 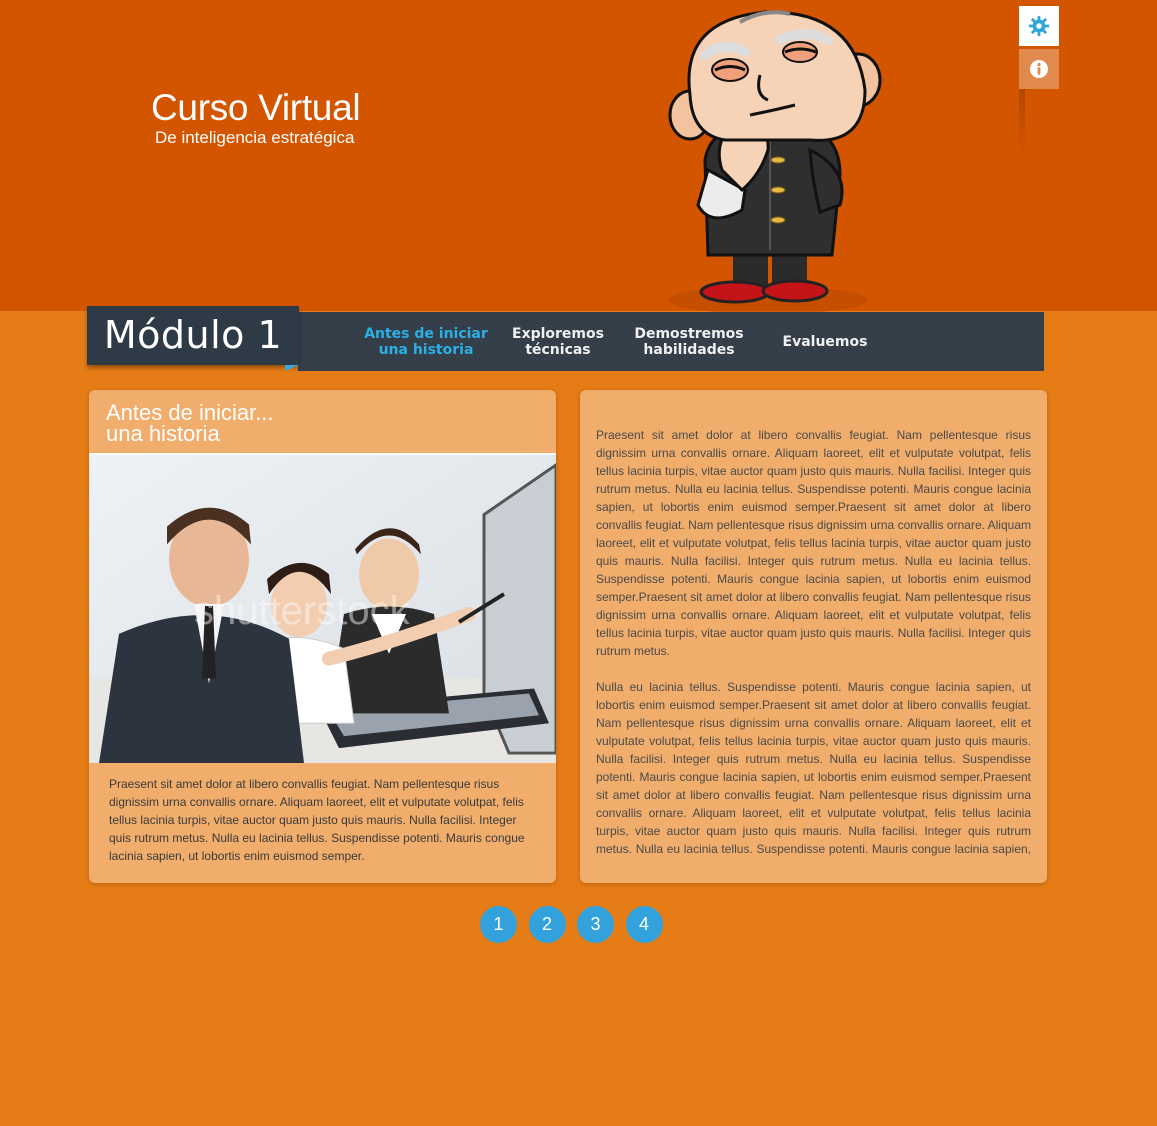 I want to click on page-3-button: 3, so click(x=595, y=924).